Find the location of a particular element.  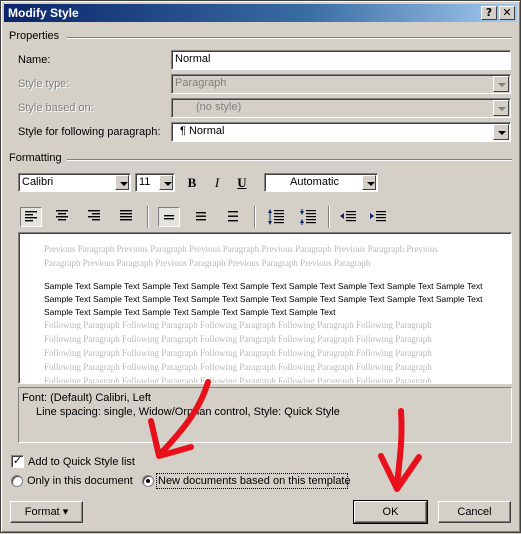

annotation-arrow-left is located at coordinates (184, 417).